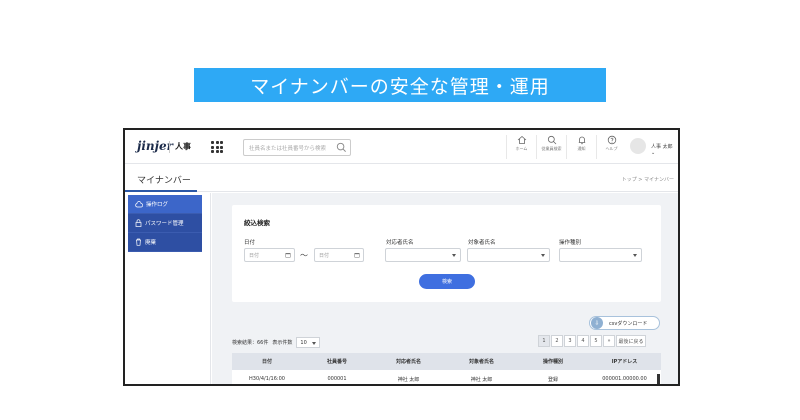  I want to click on handler-label: 対応者氏名, so click(400, 243).